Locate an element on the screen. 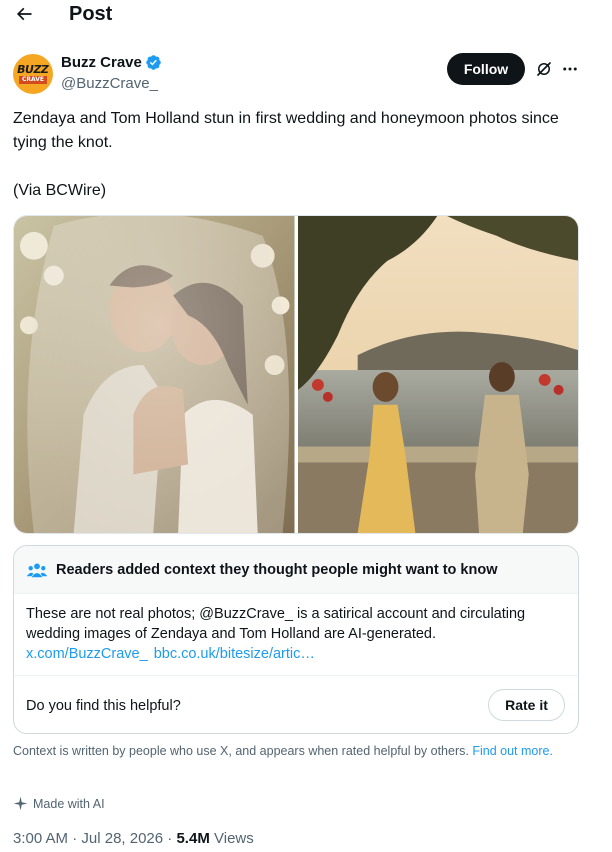  note-link-x: x.com/BuzzCrave_ is located at coordinates (87, 654).